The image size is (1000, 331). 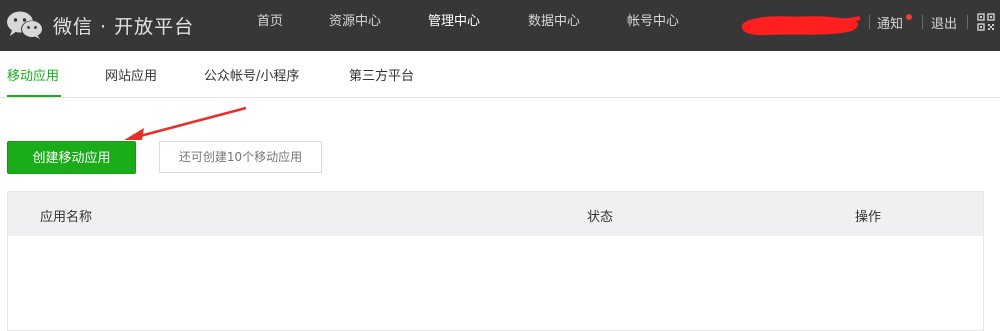 What do you see at coordinates (270, 25) in the screenshot?
I see `nav-home: 首页` at bounding box center [270, 25].